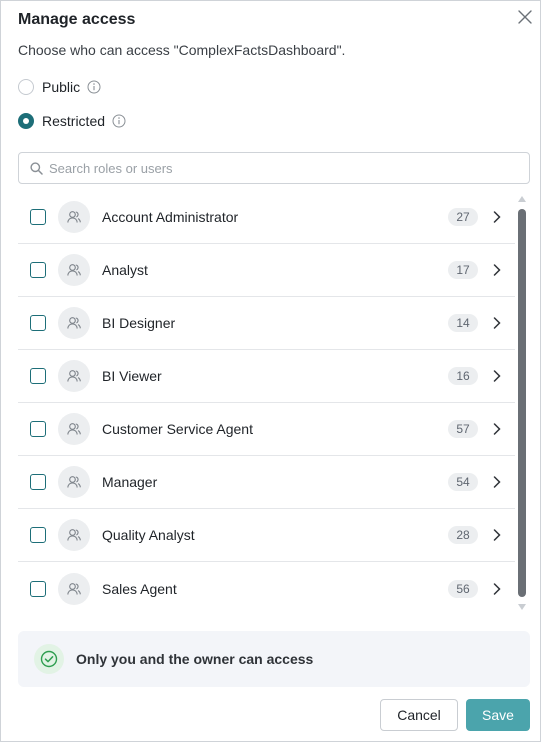 The height and width of the screenshot is (742, 541). I want to click on scrollbar-thumb, so click(522, 403).